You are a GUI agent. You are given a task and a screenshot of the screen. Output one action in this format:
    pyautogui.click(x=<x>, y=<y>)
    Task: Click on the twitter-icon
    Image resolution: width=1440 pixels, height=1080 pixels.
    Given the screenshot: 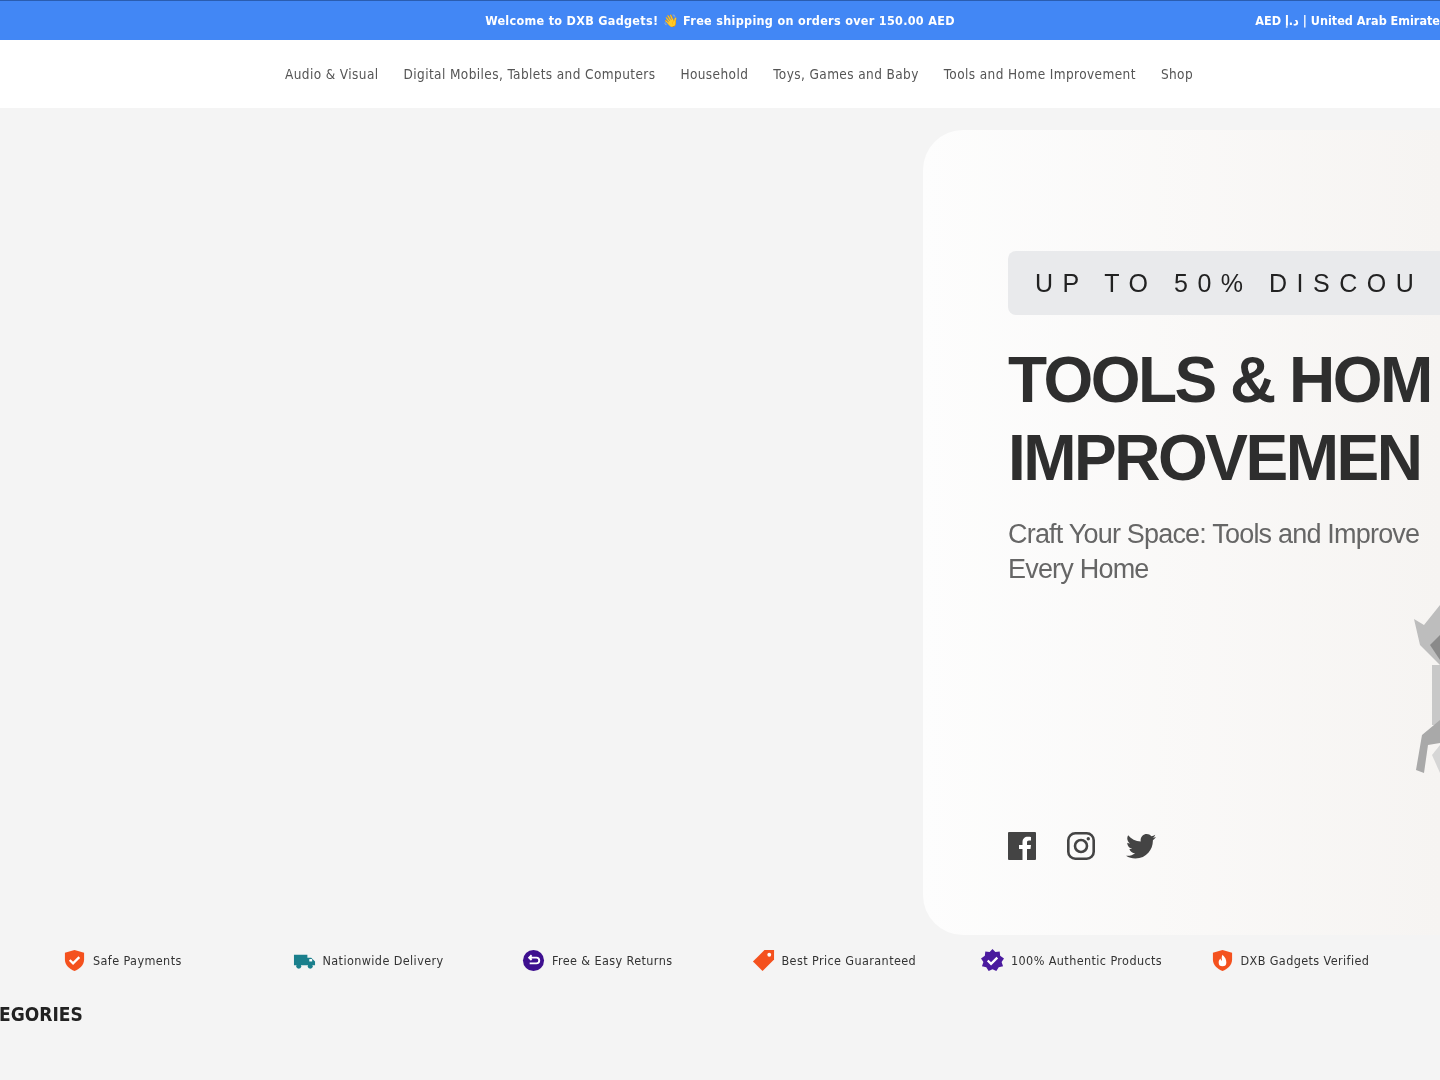 What is the action you would take?
    pyautogui.click(x=1141, y=846)
    